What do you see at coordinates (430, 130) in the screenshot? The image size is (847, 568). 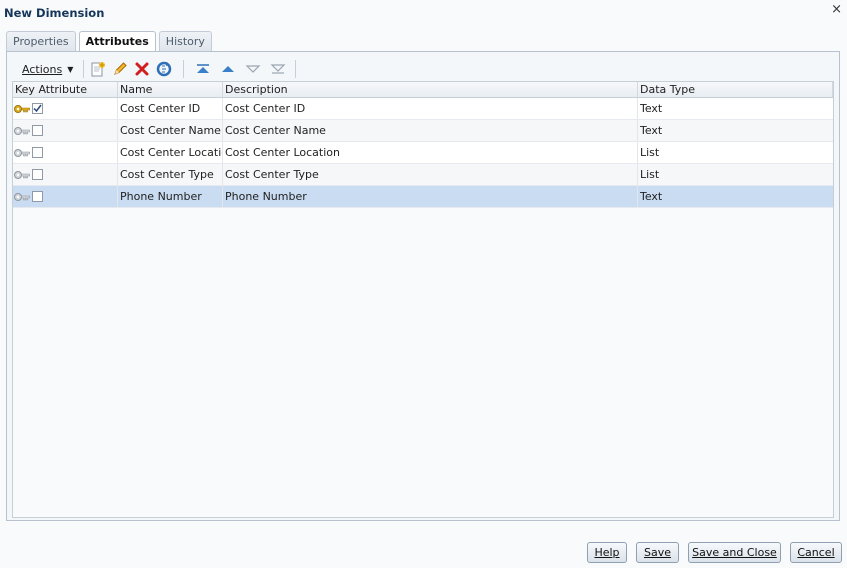 I see `description-cell: Cost Center Name` at bounding box center [430, 130].